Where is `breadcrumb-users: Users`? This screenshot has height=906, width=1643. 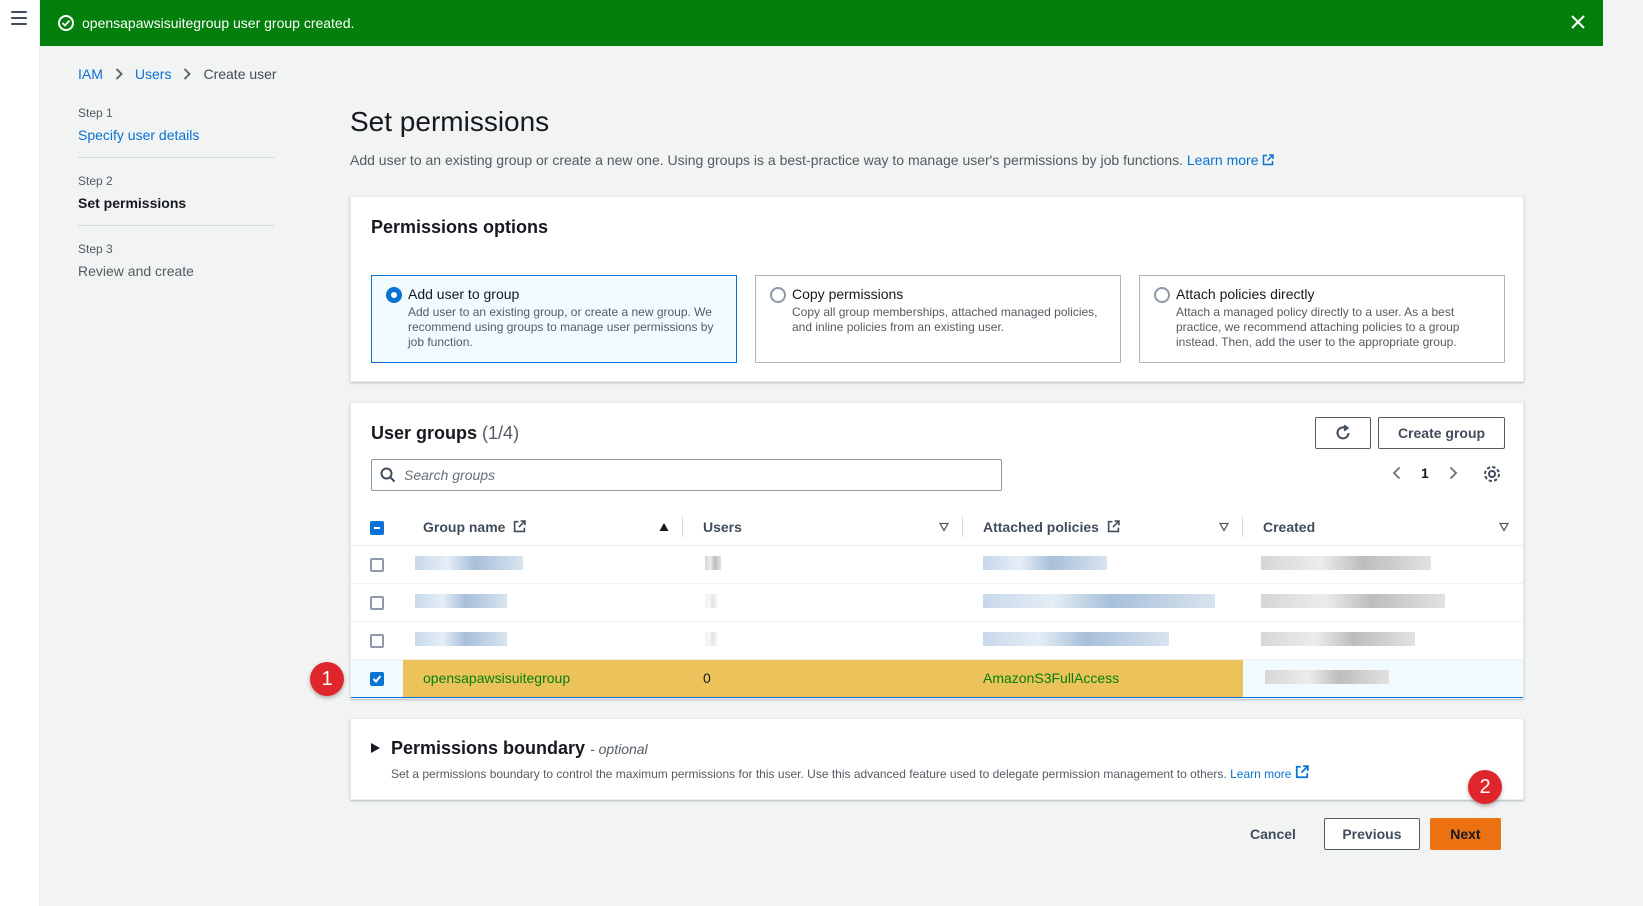 breadcrumb-users: Users is located at coordinates (153, 74).